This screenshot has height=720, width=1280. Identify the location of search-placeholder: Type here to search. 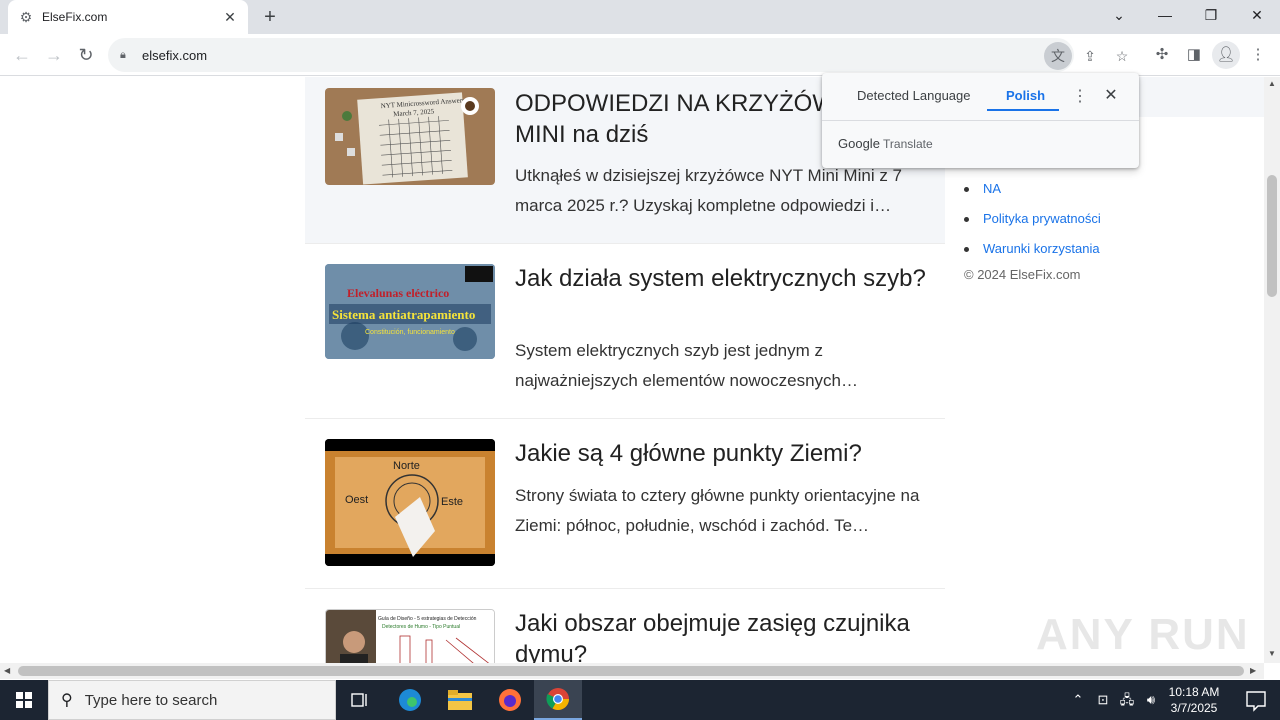
(151, 700).